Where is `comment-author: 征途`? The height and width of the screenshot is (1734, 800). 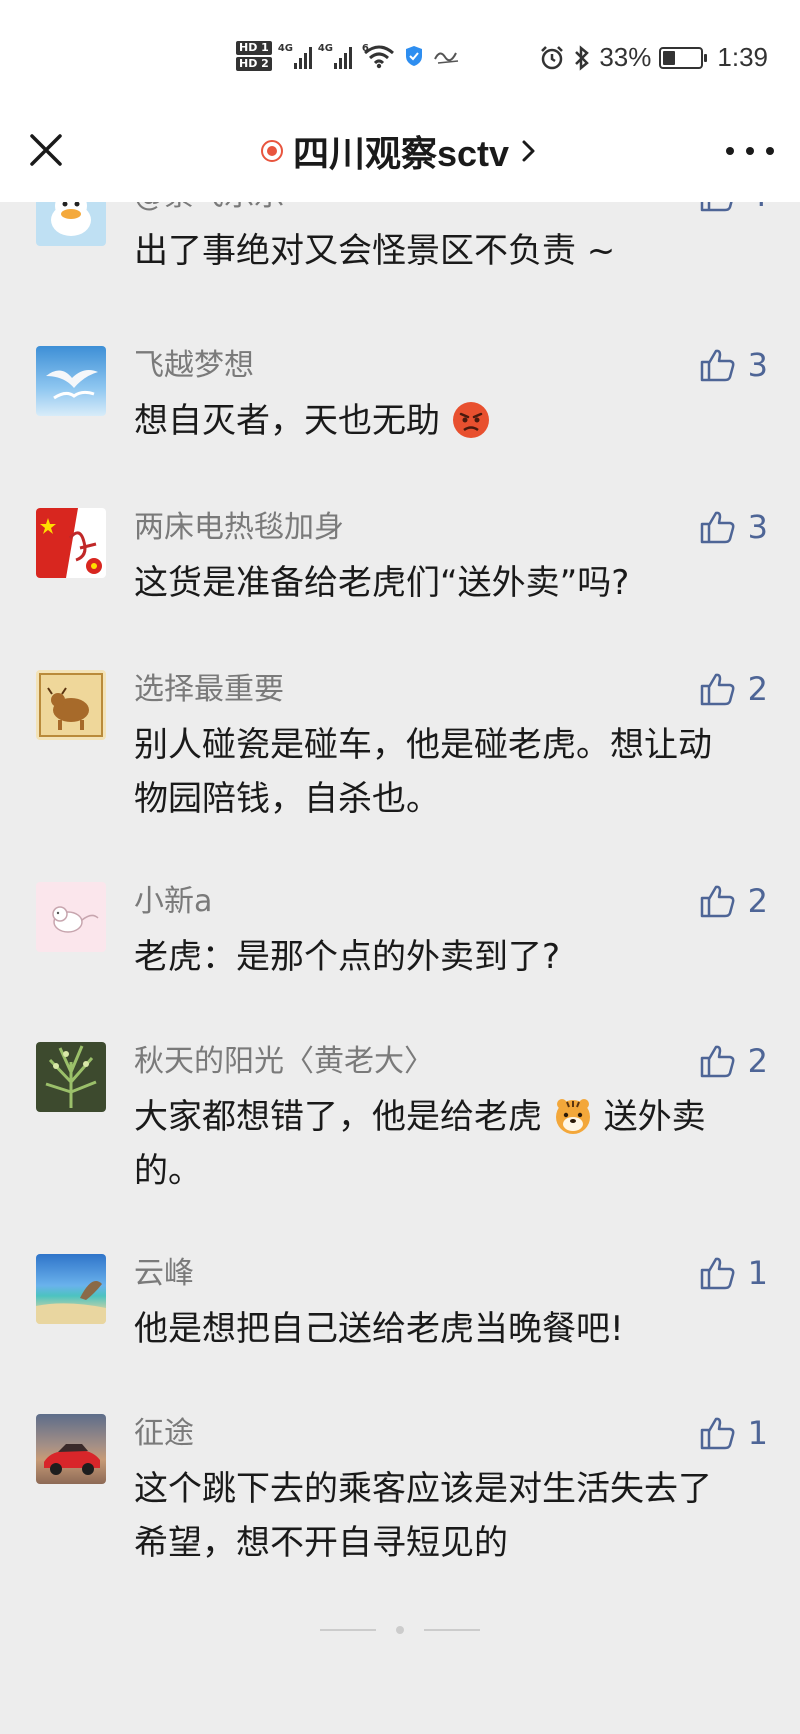
comment-author: 征途 is located at coordinates (164, 1434).